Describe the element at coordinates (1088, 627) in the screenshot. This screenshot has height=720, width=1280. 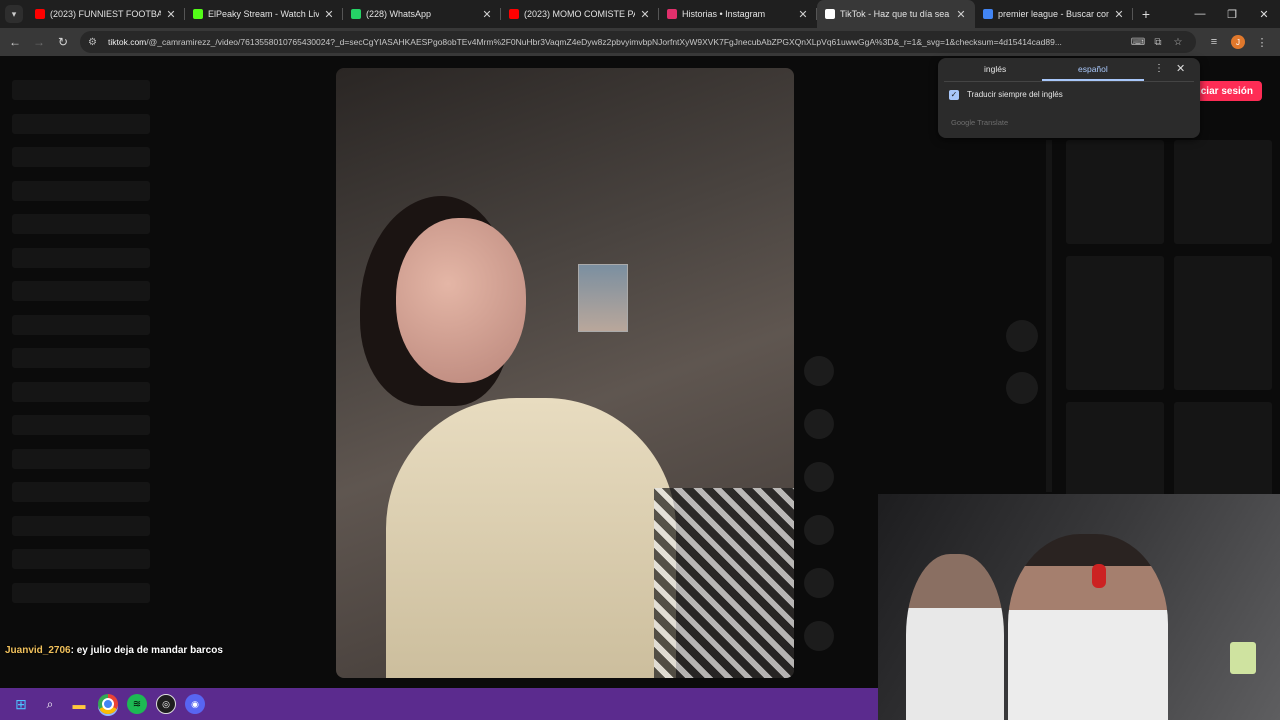
I see `streamer-right` at that location.